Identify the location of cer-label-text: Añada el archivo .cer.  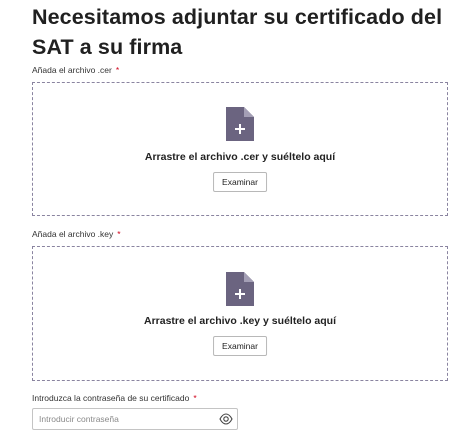
(72, 70).